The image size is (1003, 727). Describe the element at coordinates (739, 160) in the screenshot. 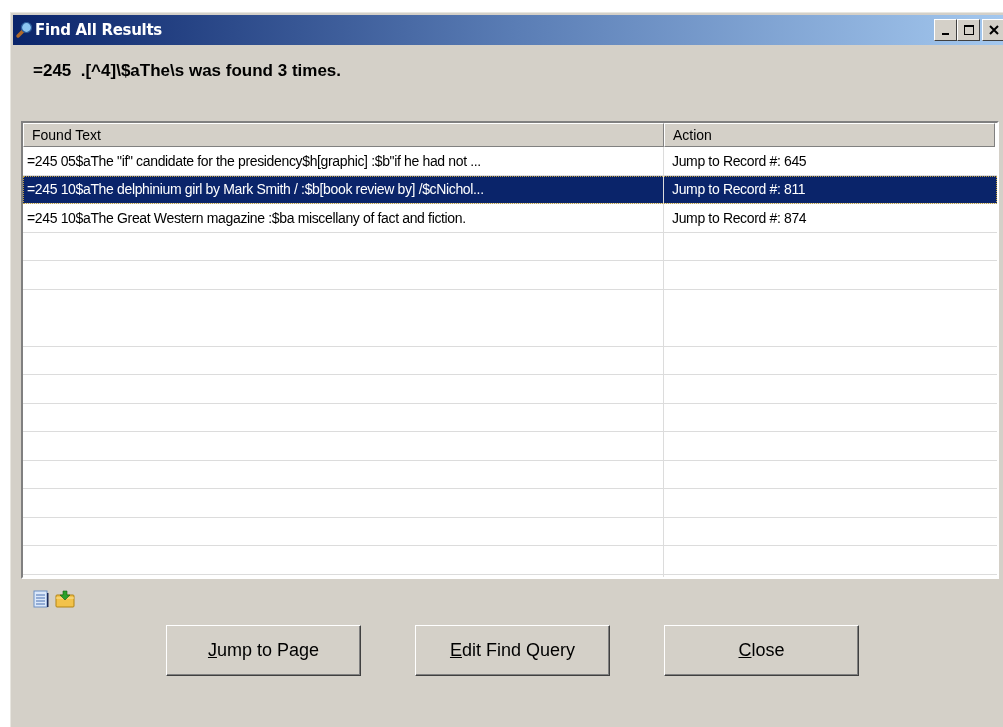

I see `action-cell-text: Jump to Record #: 645` at that location.